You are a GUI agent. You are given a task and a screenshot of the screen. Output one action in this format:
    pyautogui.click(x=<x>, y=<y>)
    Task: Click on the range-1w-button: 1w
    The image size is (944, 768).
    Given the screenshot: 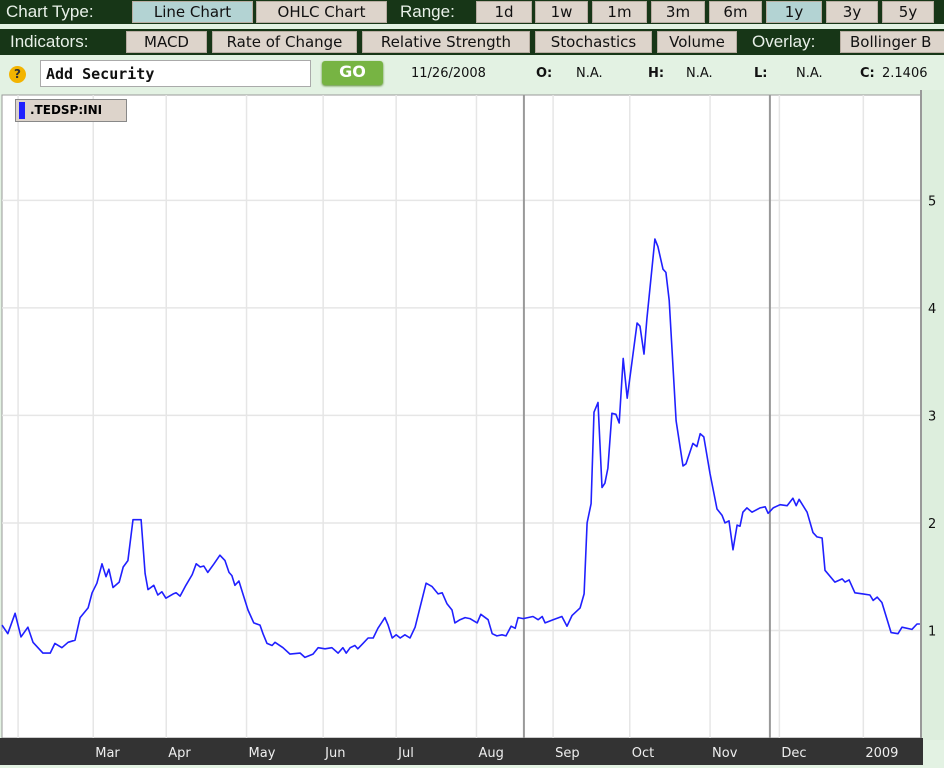 What is the action you would take?
    pyautogui.click(x=561, y=12)
    